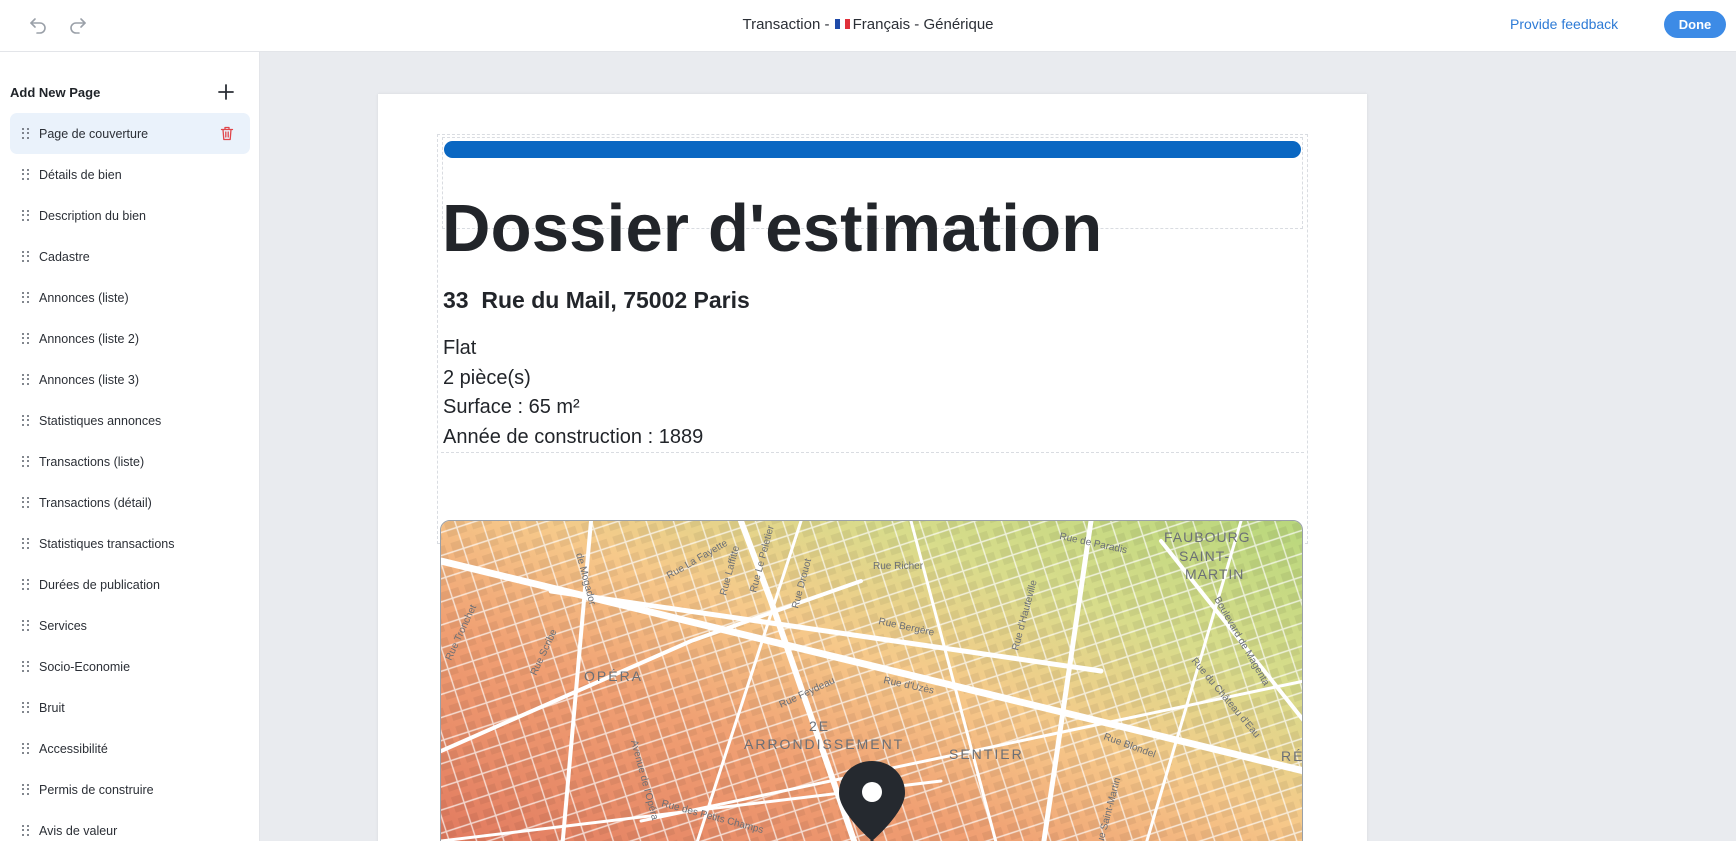 The height and width of the screenshot is (841, 1736). I want to click on sidebar-page-label: Permis de construire, so click(96, 789).